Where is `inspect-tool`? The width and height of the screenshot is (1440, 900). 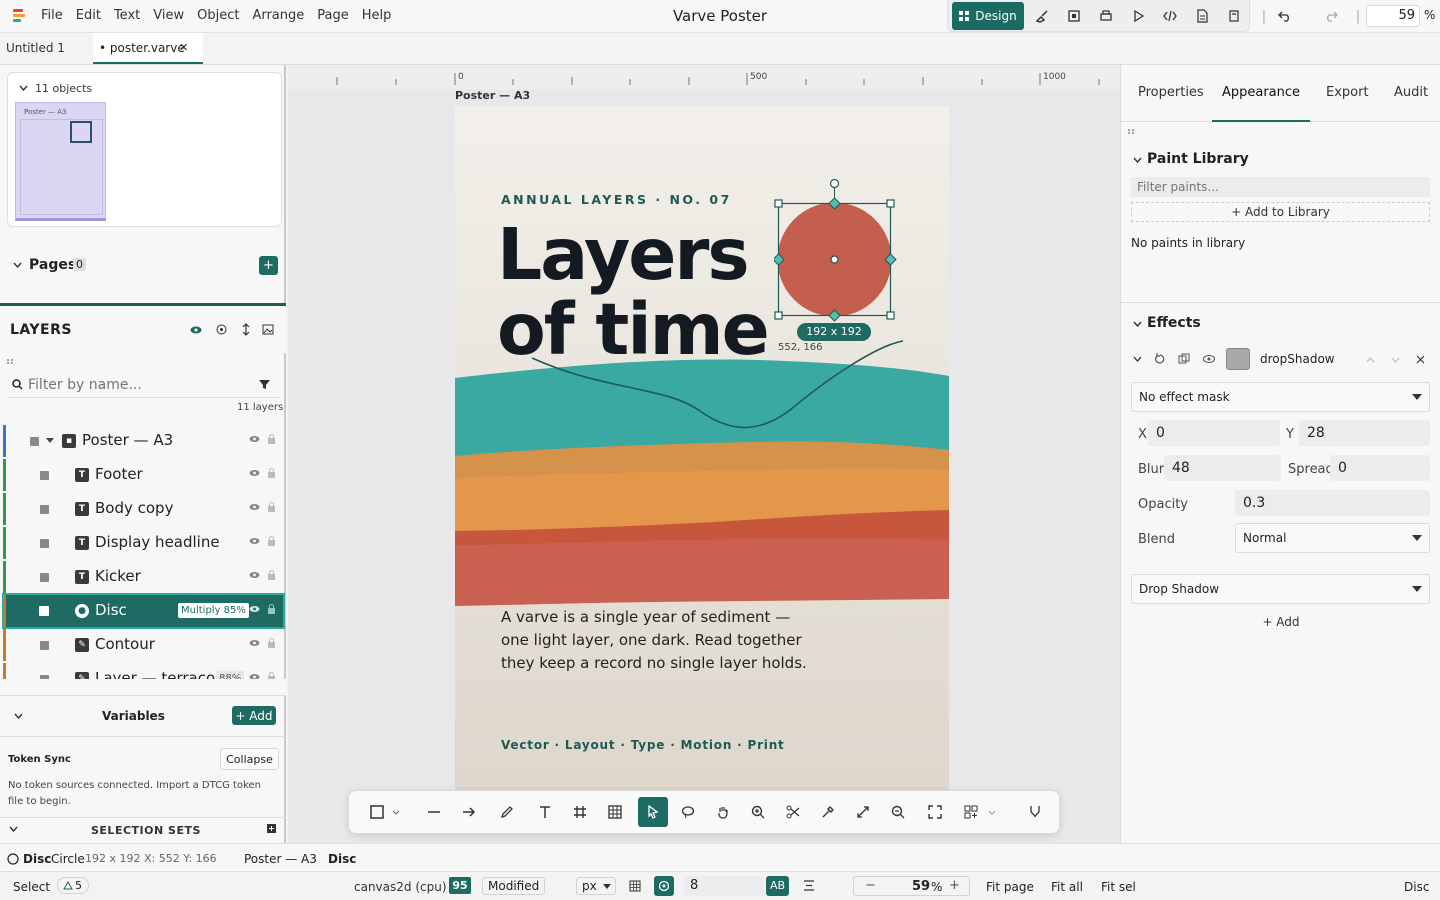 inspect-tool is located at coordinates (898, 812).